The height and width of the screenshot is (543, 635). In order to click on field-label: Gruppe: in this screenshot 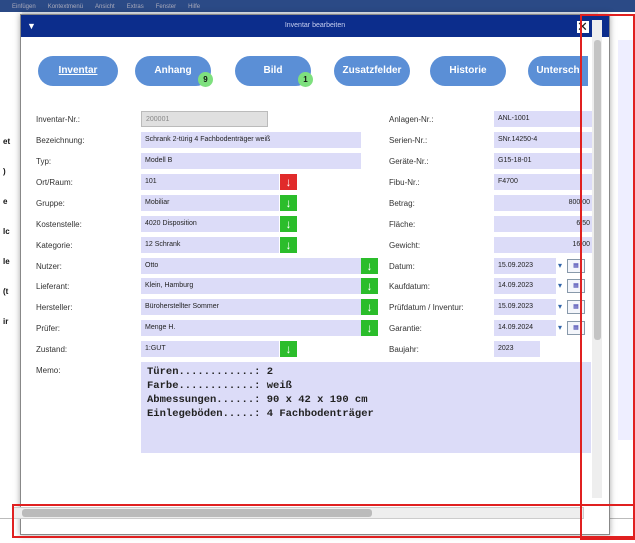, I will do `click(50, 203)`.